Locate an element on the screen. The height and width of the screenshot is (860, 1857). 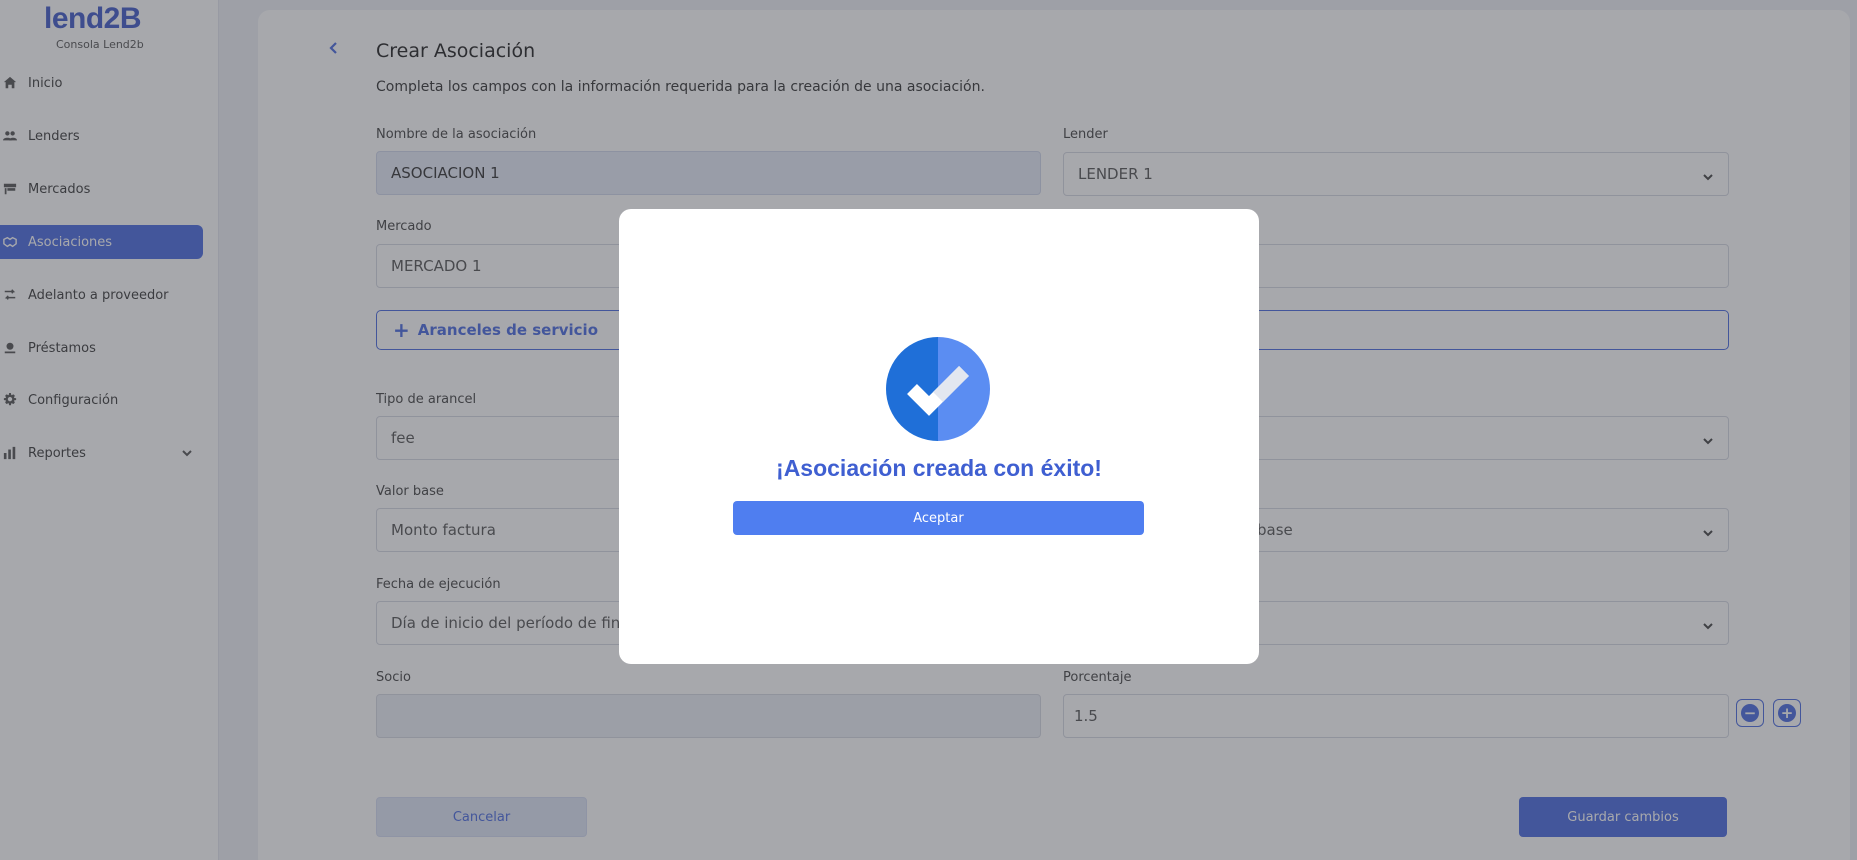
check-circle-icon is located at coordinates (938, 389).